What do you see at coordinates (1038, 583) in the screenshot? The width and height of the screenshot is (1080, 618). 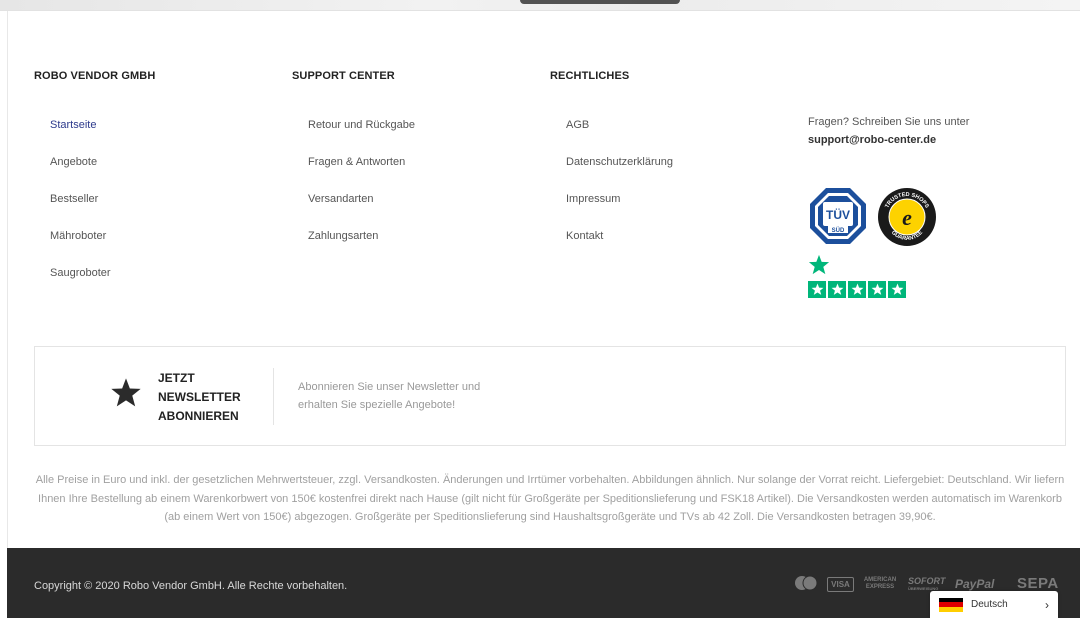 I see `sepa-icon: SEPA` at bounding box center [1038, 583].